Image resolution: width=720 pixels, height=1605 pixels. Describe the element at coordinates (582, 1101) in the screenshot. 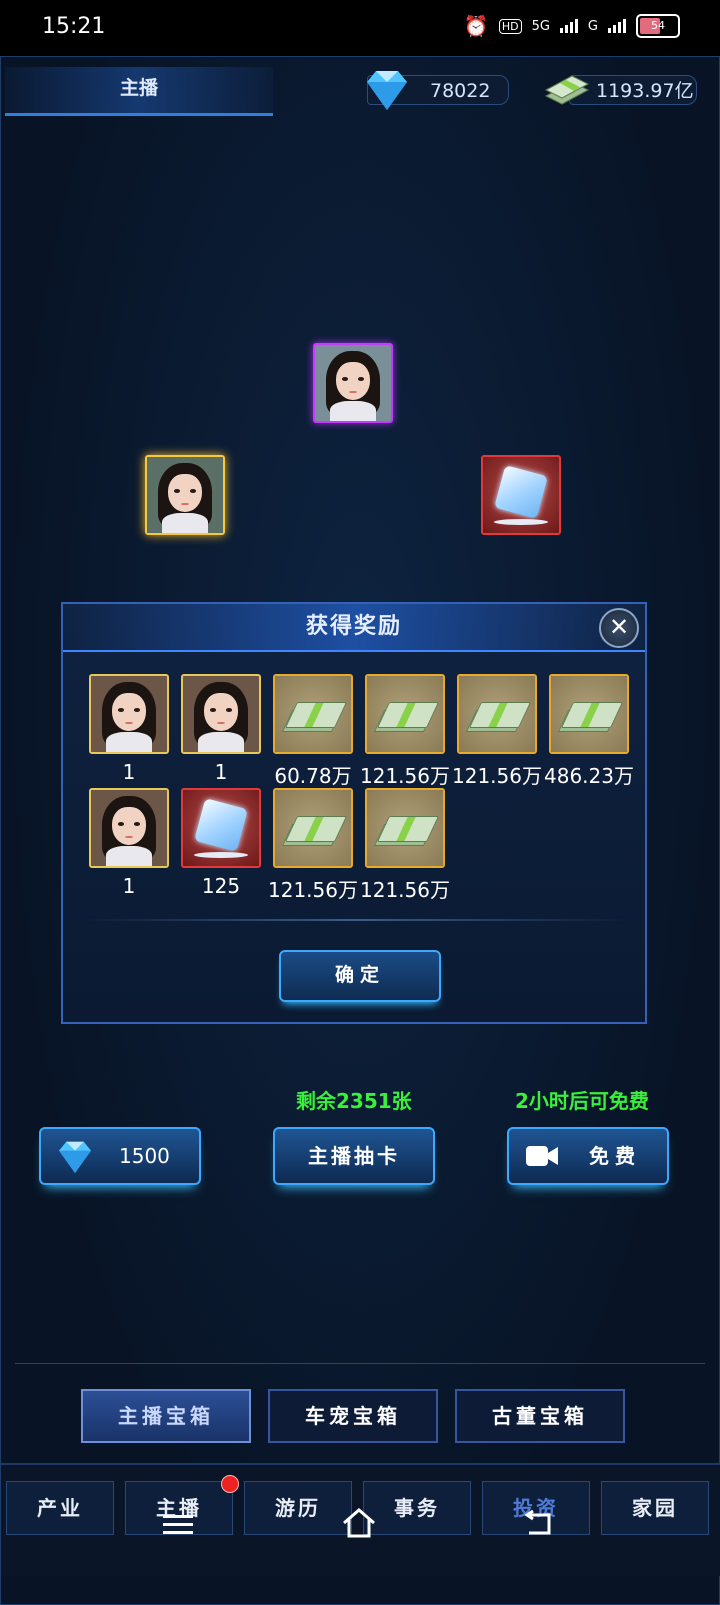

I see `free-timer-text: 2小时后可免费` at that location.